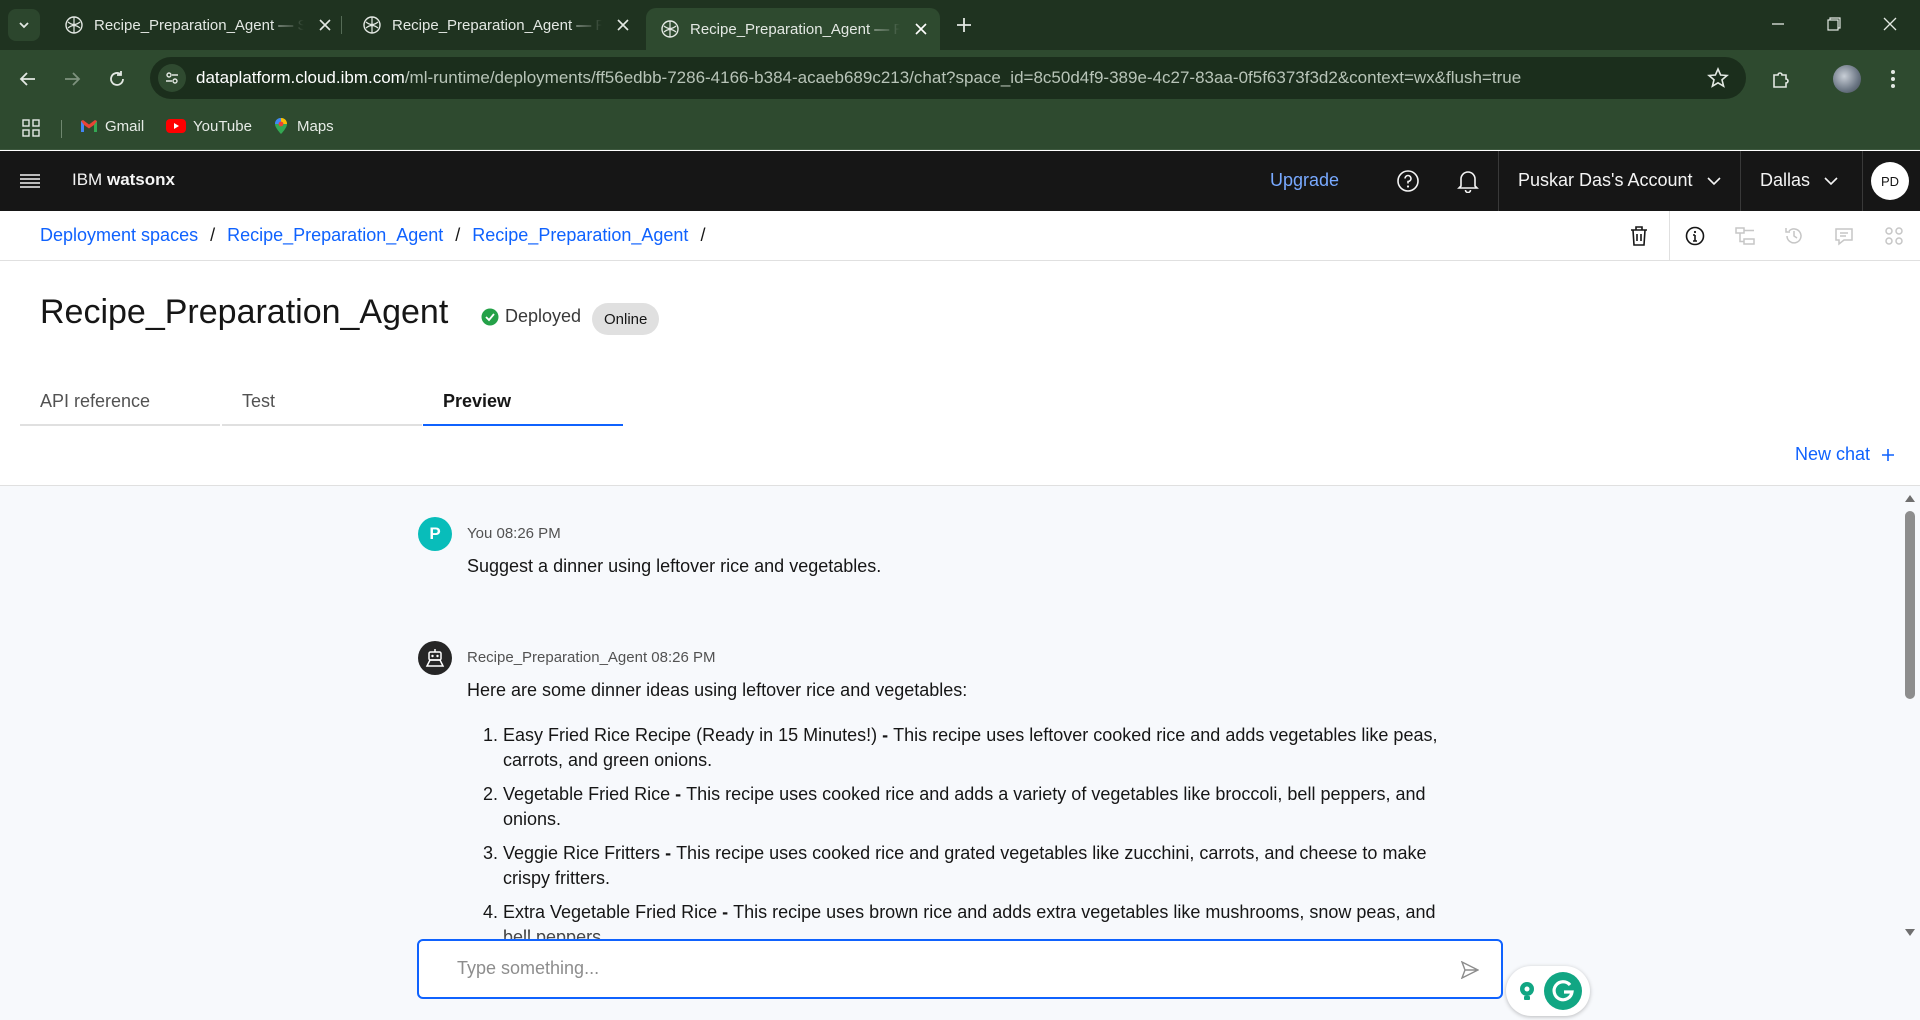  I want to click on gmail-icon, so click(89, 126).